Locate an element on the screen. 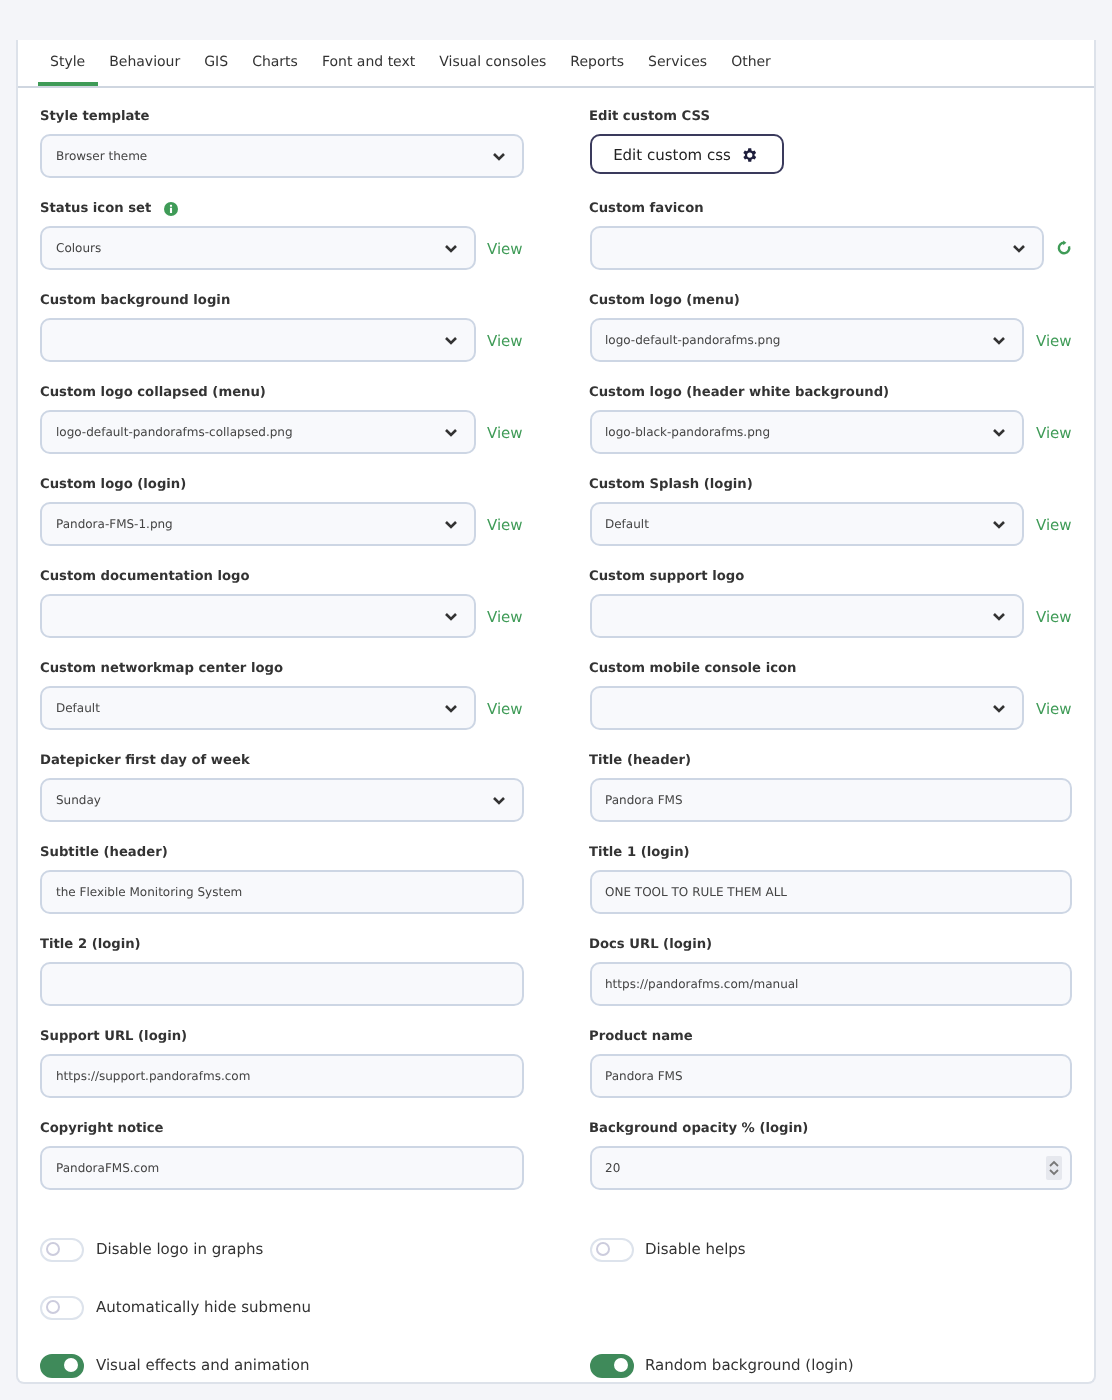 This screenshot has height=1400, width=1112. text-field is located at coordinates (281, 984).